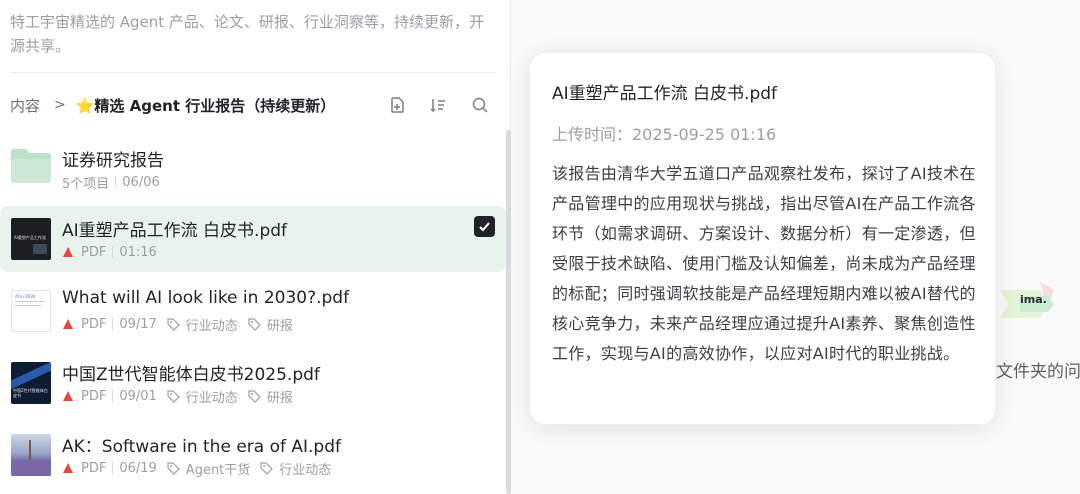  I want to click on add-doc-icon, so click(397, 105).